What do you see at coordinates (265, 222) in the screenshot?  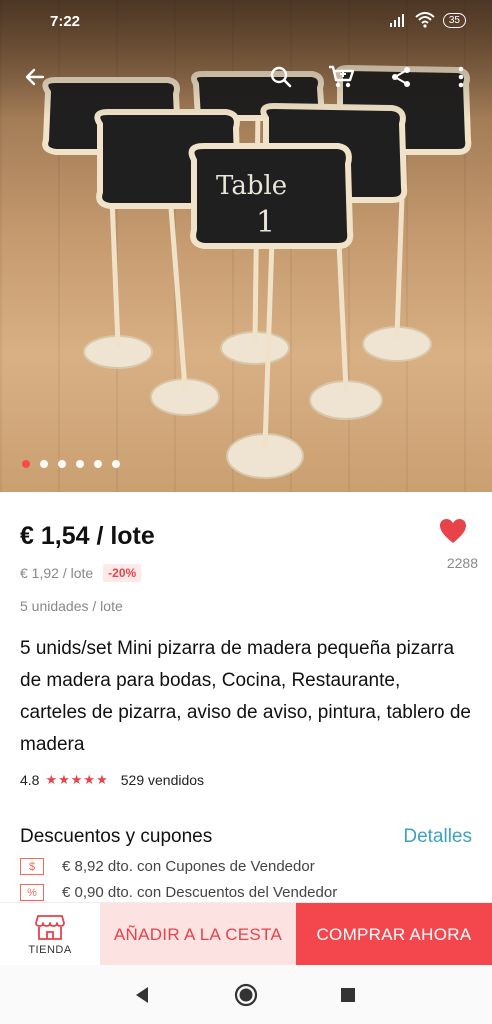 I see `board-text-line2: 1` at bounding box center [265, 222].